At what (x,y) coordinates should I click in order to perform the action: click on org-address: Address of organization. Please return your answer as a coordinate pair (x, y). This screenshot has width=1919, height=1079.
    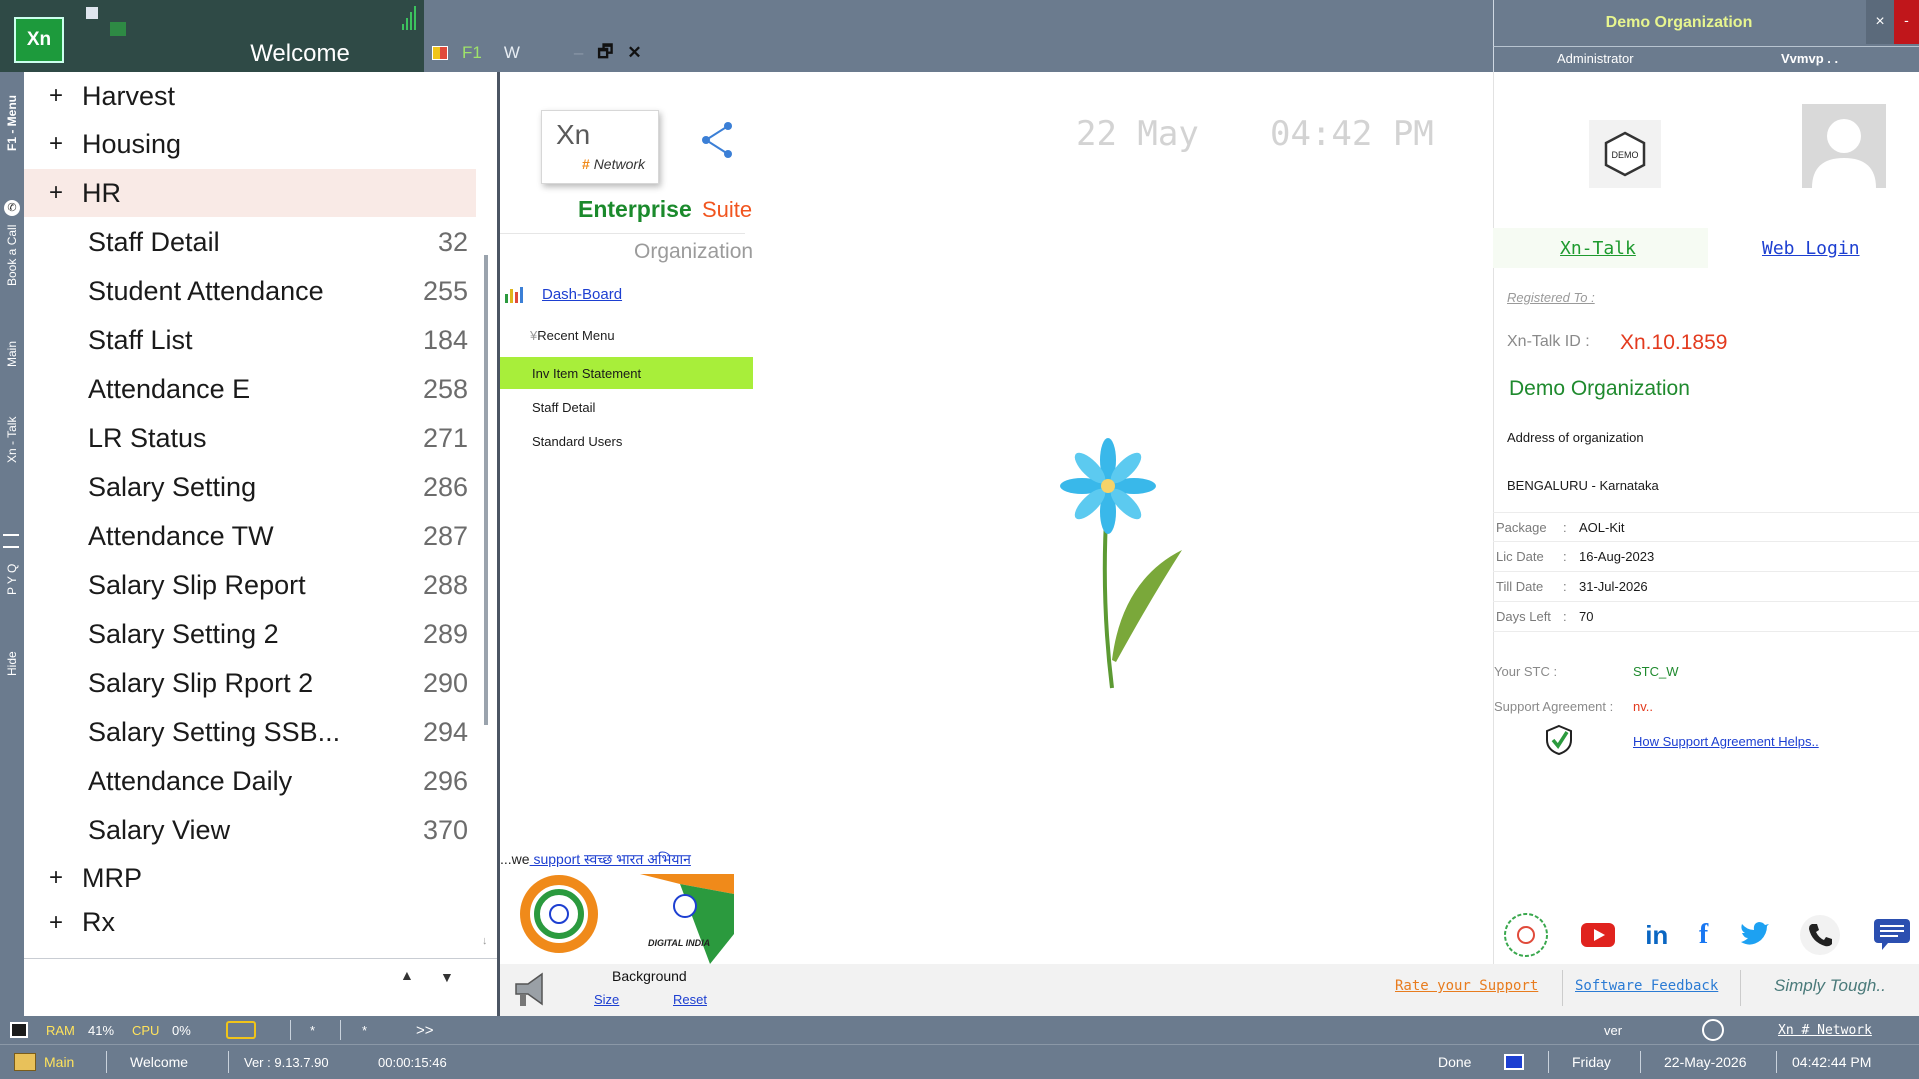
    Looking at the image, I should click on (1575, 437).